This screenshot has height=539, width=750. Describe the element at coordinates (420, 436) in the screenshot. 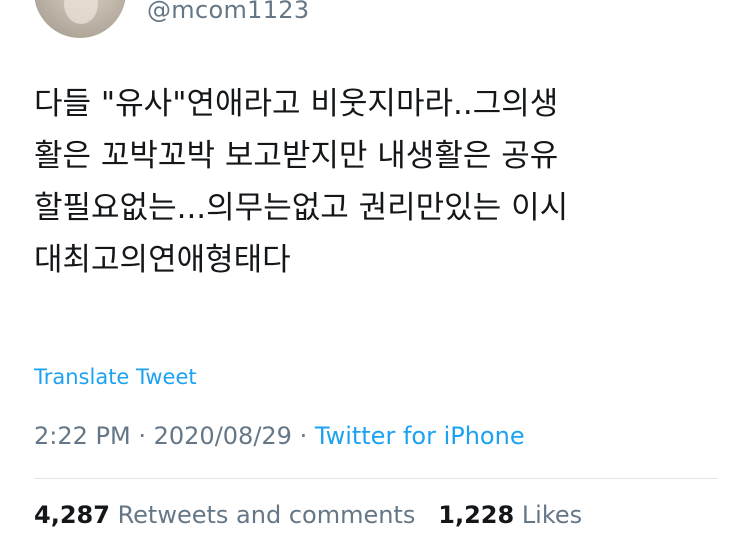

I see `tweet-source-link: Twitter for iPhone` at that location.